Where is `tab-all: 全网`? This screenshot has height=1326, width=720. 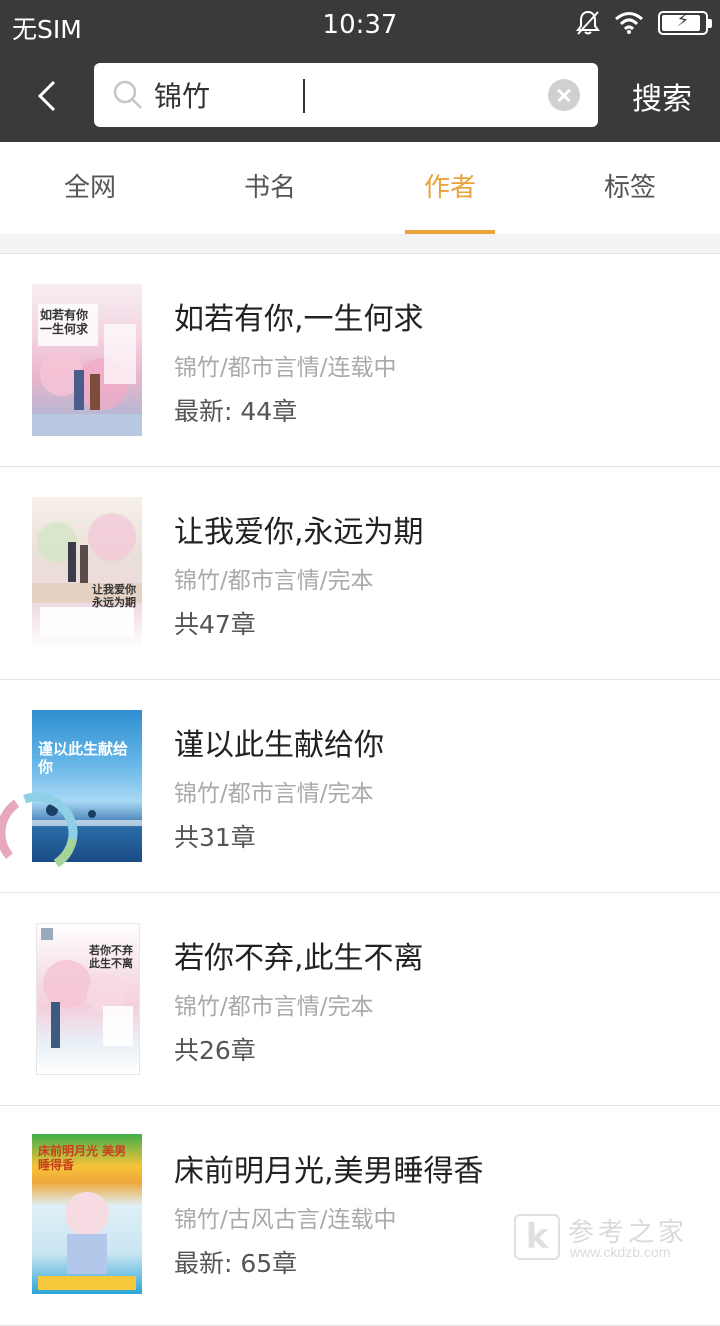 tab-all: 全网 is located at coordinates (90, 188).